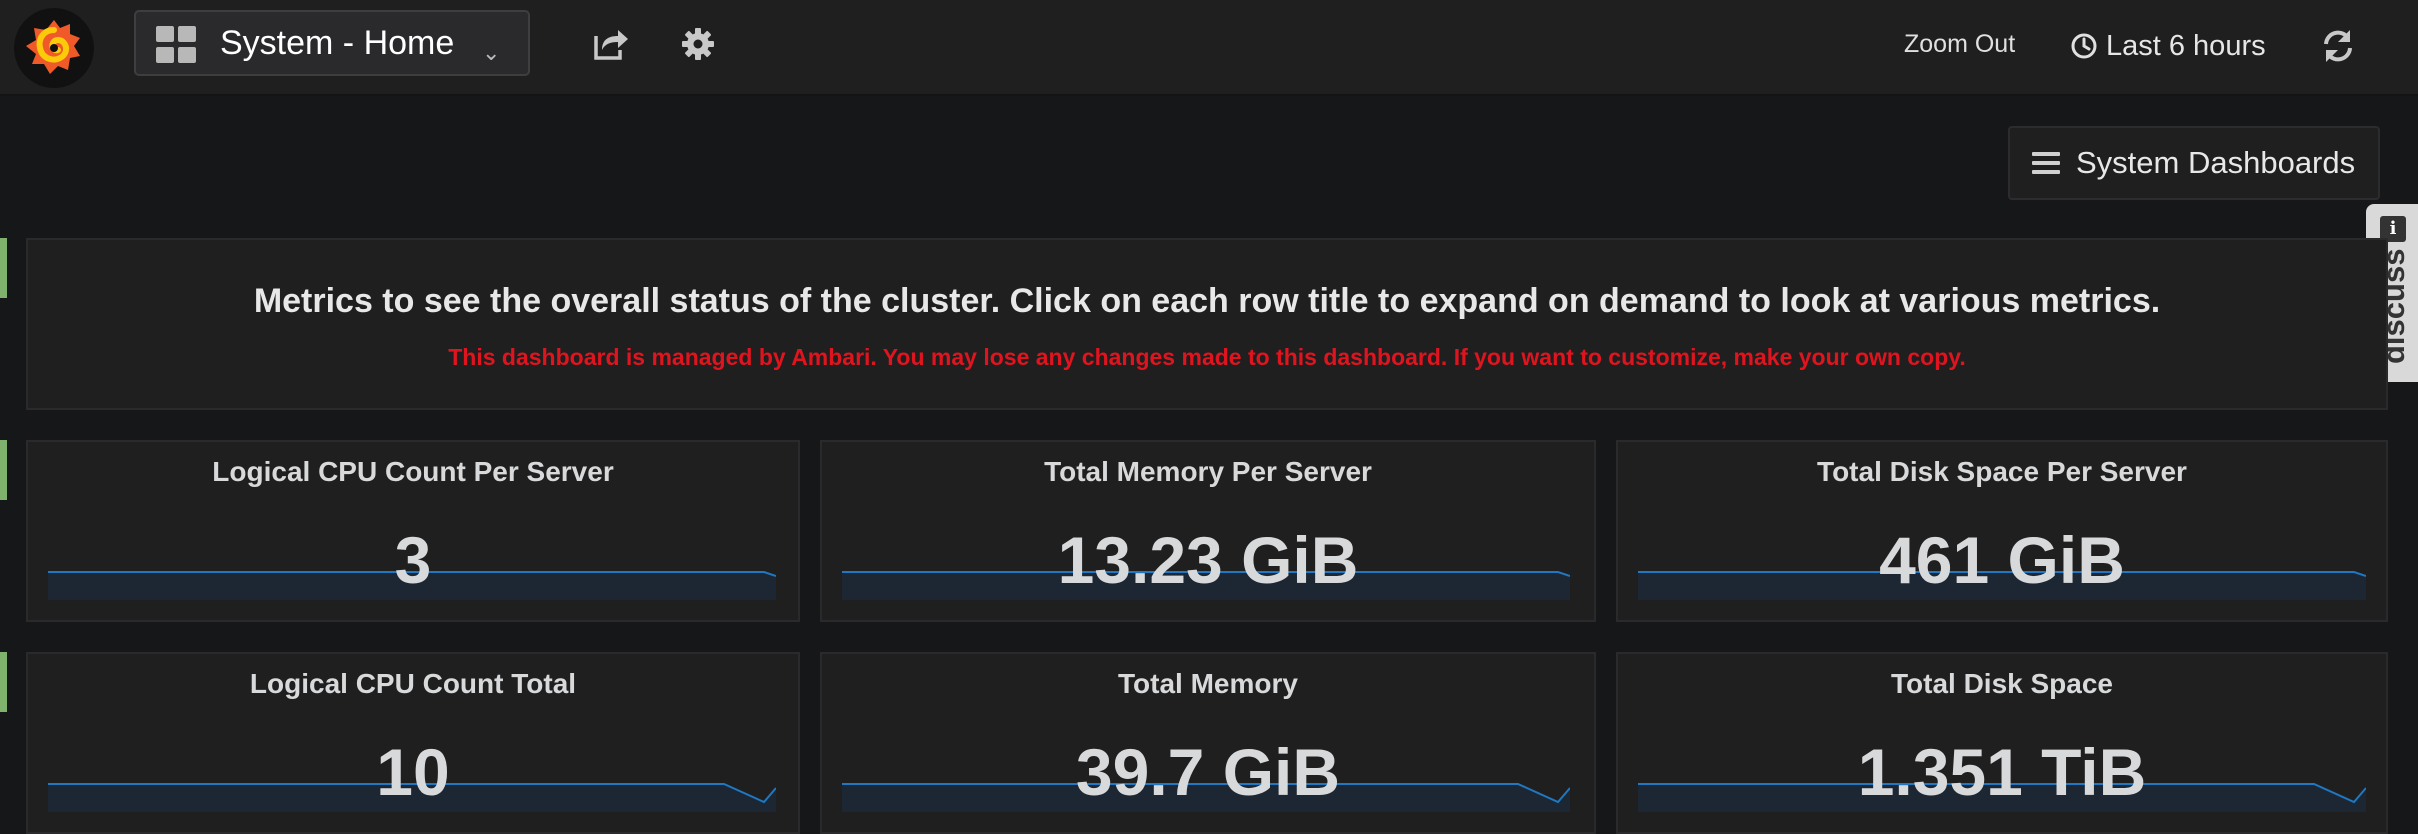 This screenshot has width=2418, height=834. Describe the element at coordinates (337, 43) in the screenshot. I see `dashboard-title: System - Home` at that location.